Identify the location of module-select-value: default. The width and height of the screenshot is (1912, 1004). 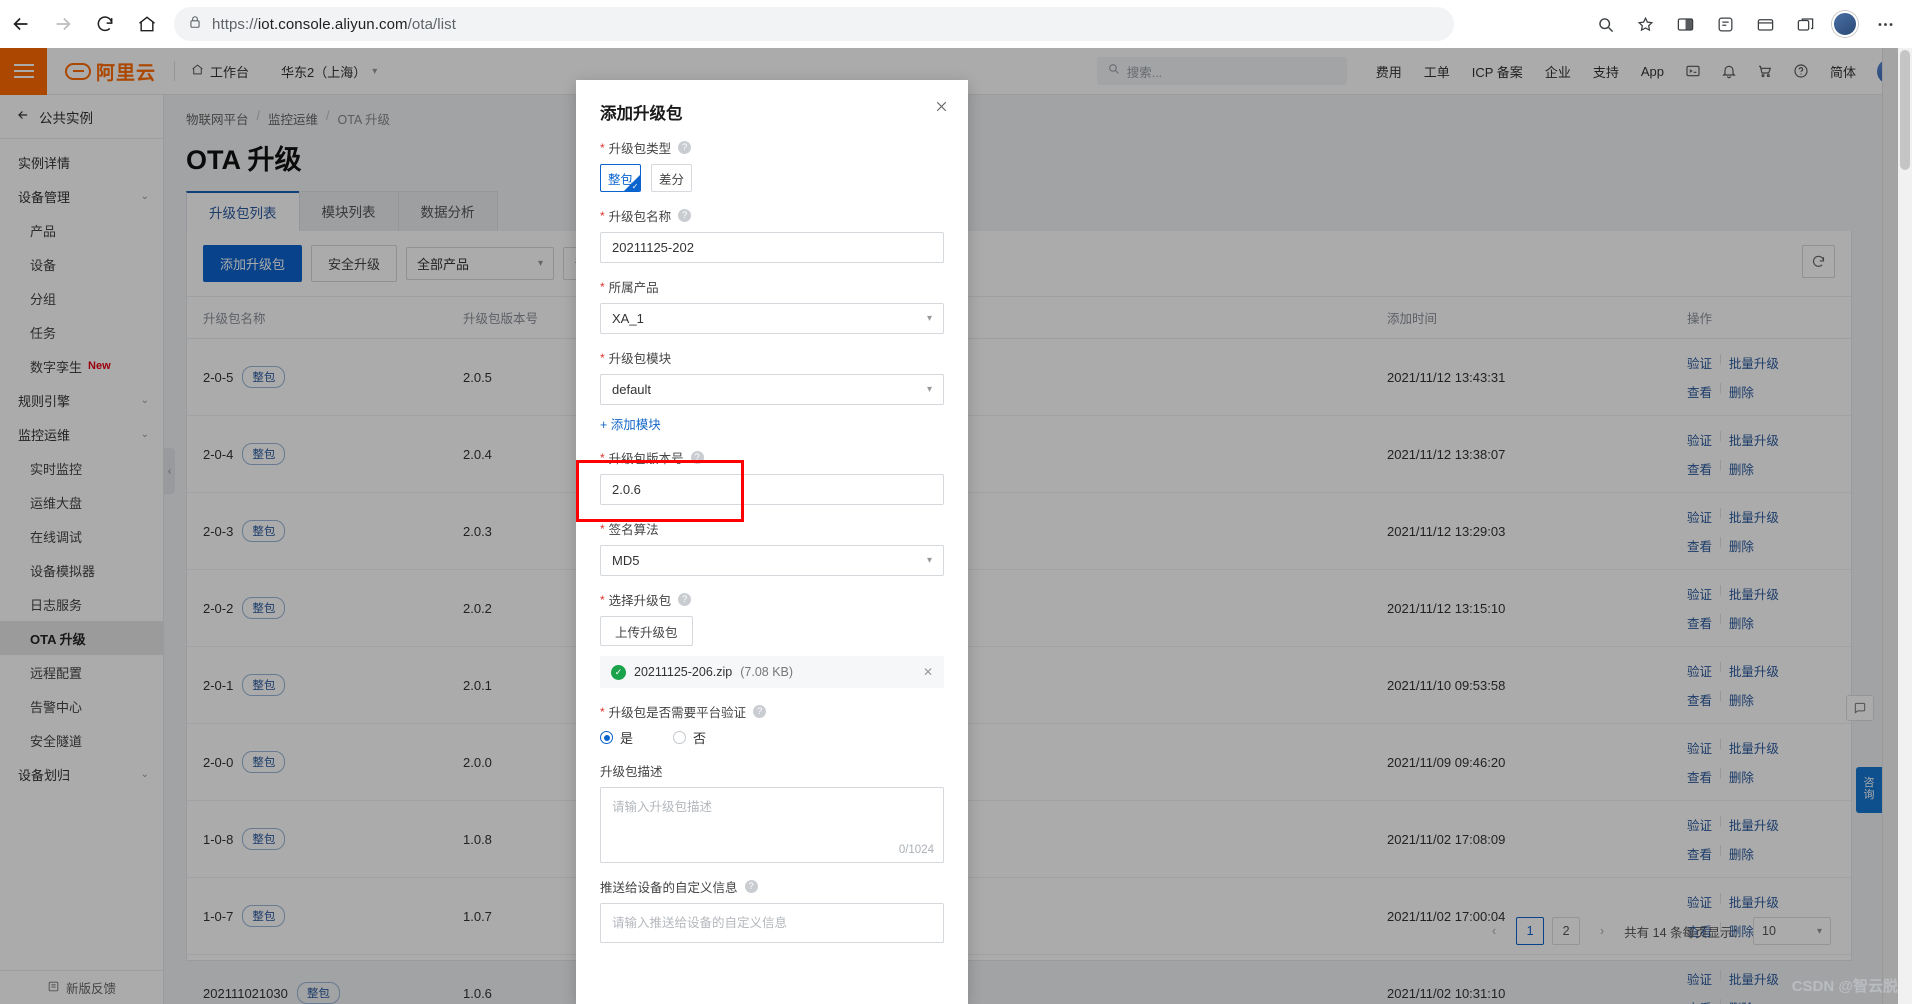
(632, 389).